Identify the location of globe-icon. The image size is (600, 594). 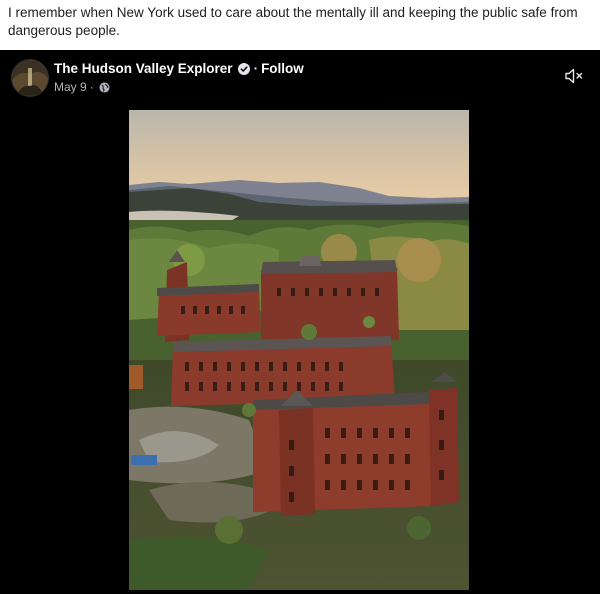
(104, 87).